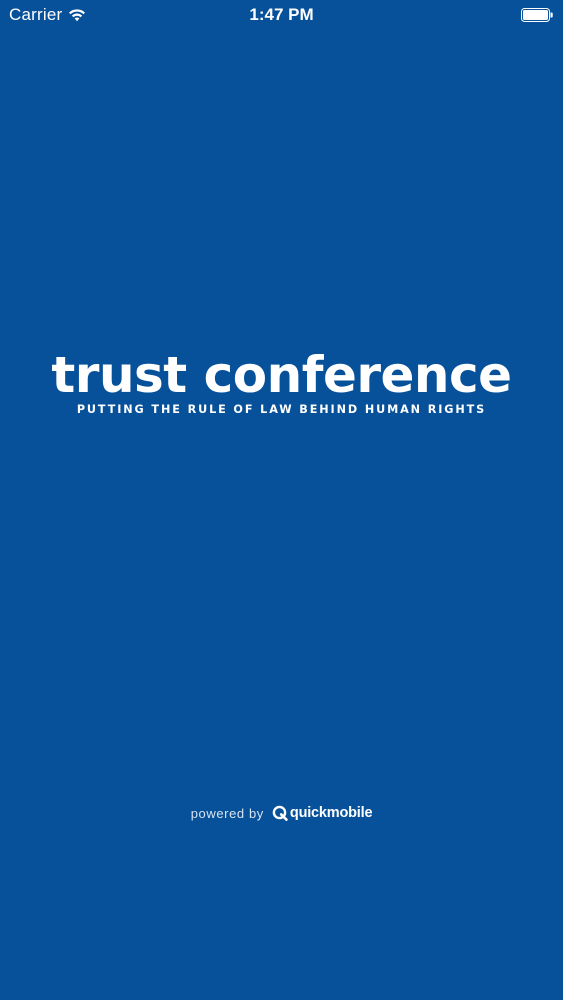 Image resolution: width=563 pixels, height=1000 pixels. I want to click on powered-by-footer: powered by quickmobile, so click(281, 813).